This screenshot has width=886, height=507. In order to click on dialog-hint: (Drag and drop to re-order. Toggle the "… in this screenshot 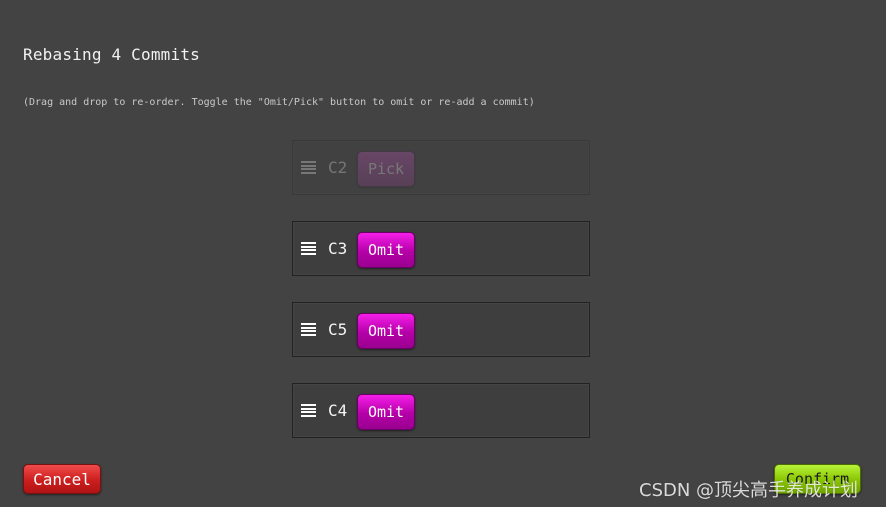, I will do `click(279, 102)`.